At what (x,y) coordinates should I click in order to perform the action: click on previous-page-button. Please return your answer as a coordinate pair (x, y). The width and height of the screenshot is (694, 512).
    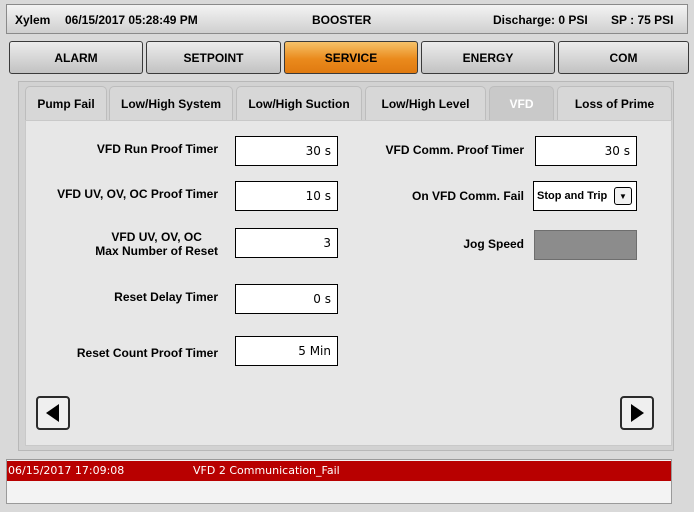
    Looking at the image, I should click on (53, 413).